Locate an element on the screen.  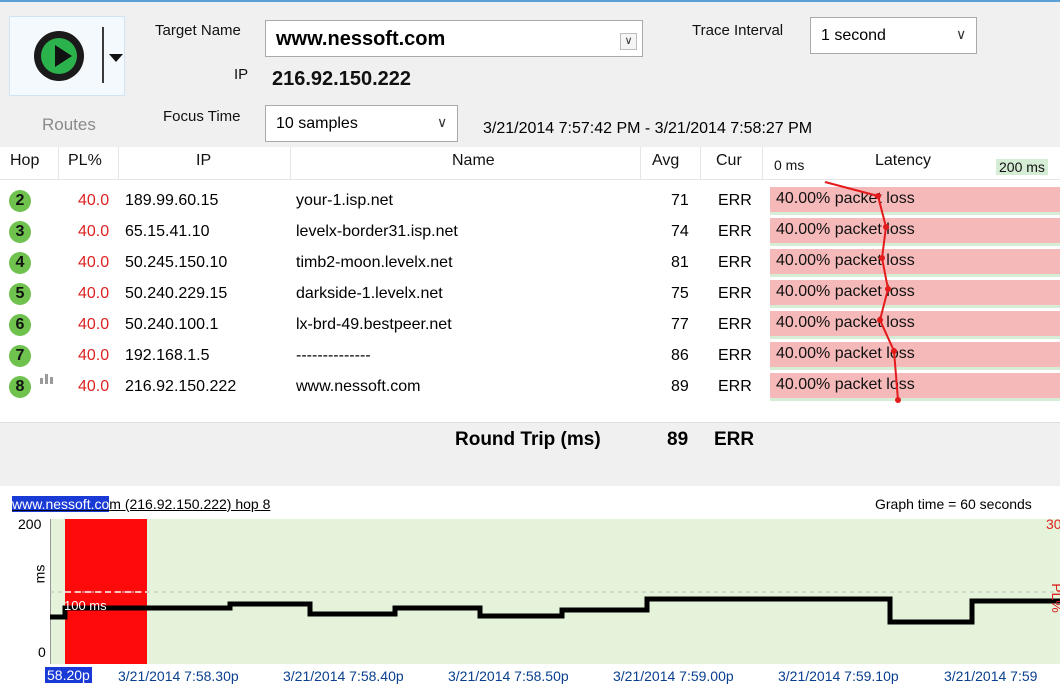
trace-interval-label: Trace Interval is located at coordinates (738, 30).